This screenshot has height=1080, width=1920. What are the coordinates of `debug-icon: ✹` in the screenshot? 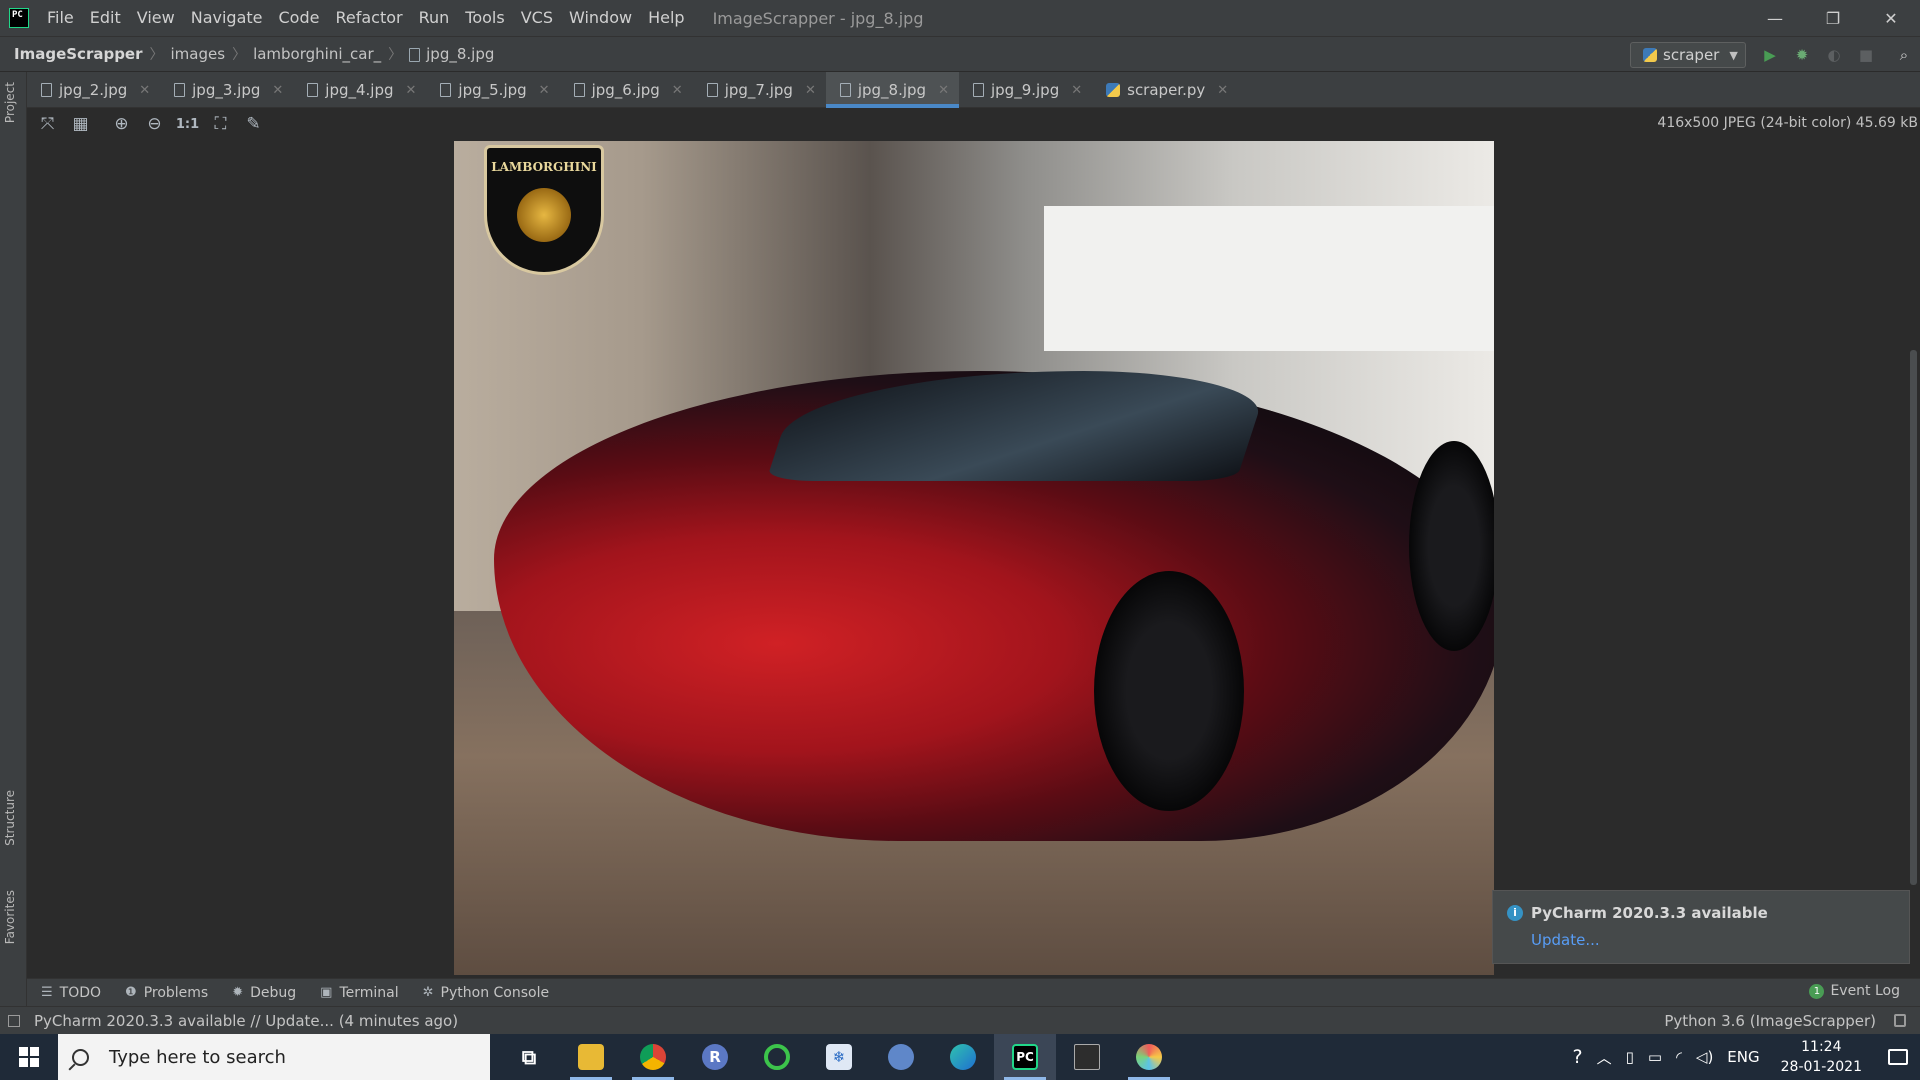 It's located at (1802, 55).